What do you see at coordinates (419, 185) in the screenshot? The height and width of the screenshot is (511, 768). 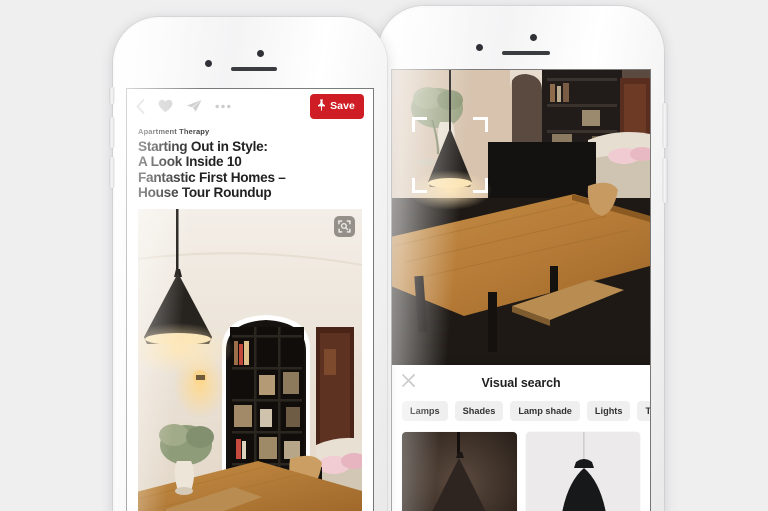 I see `selection-corner-bottom-left` at bounding box center [419, 185].